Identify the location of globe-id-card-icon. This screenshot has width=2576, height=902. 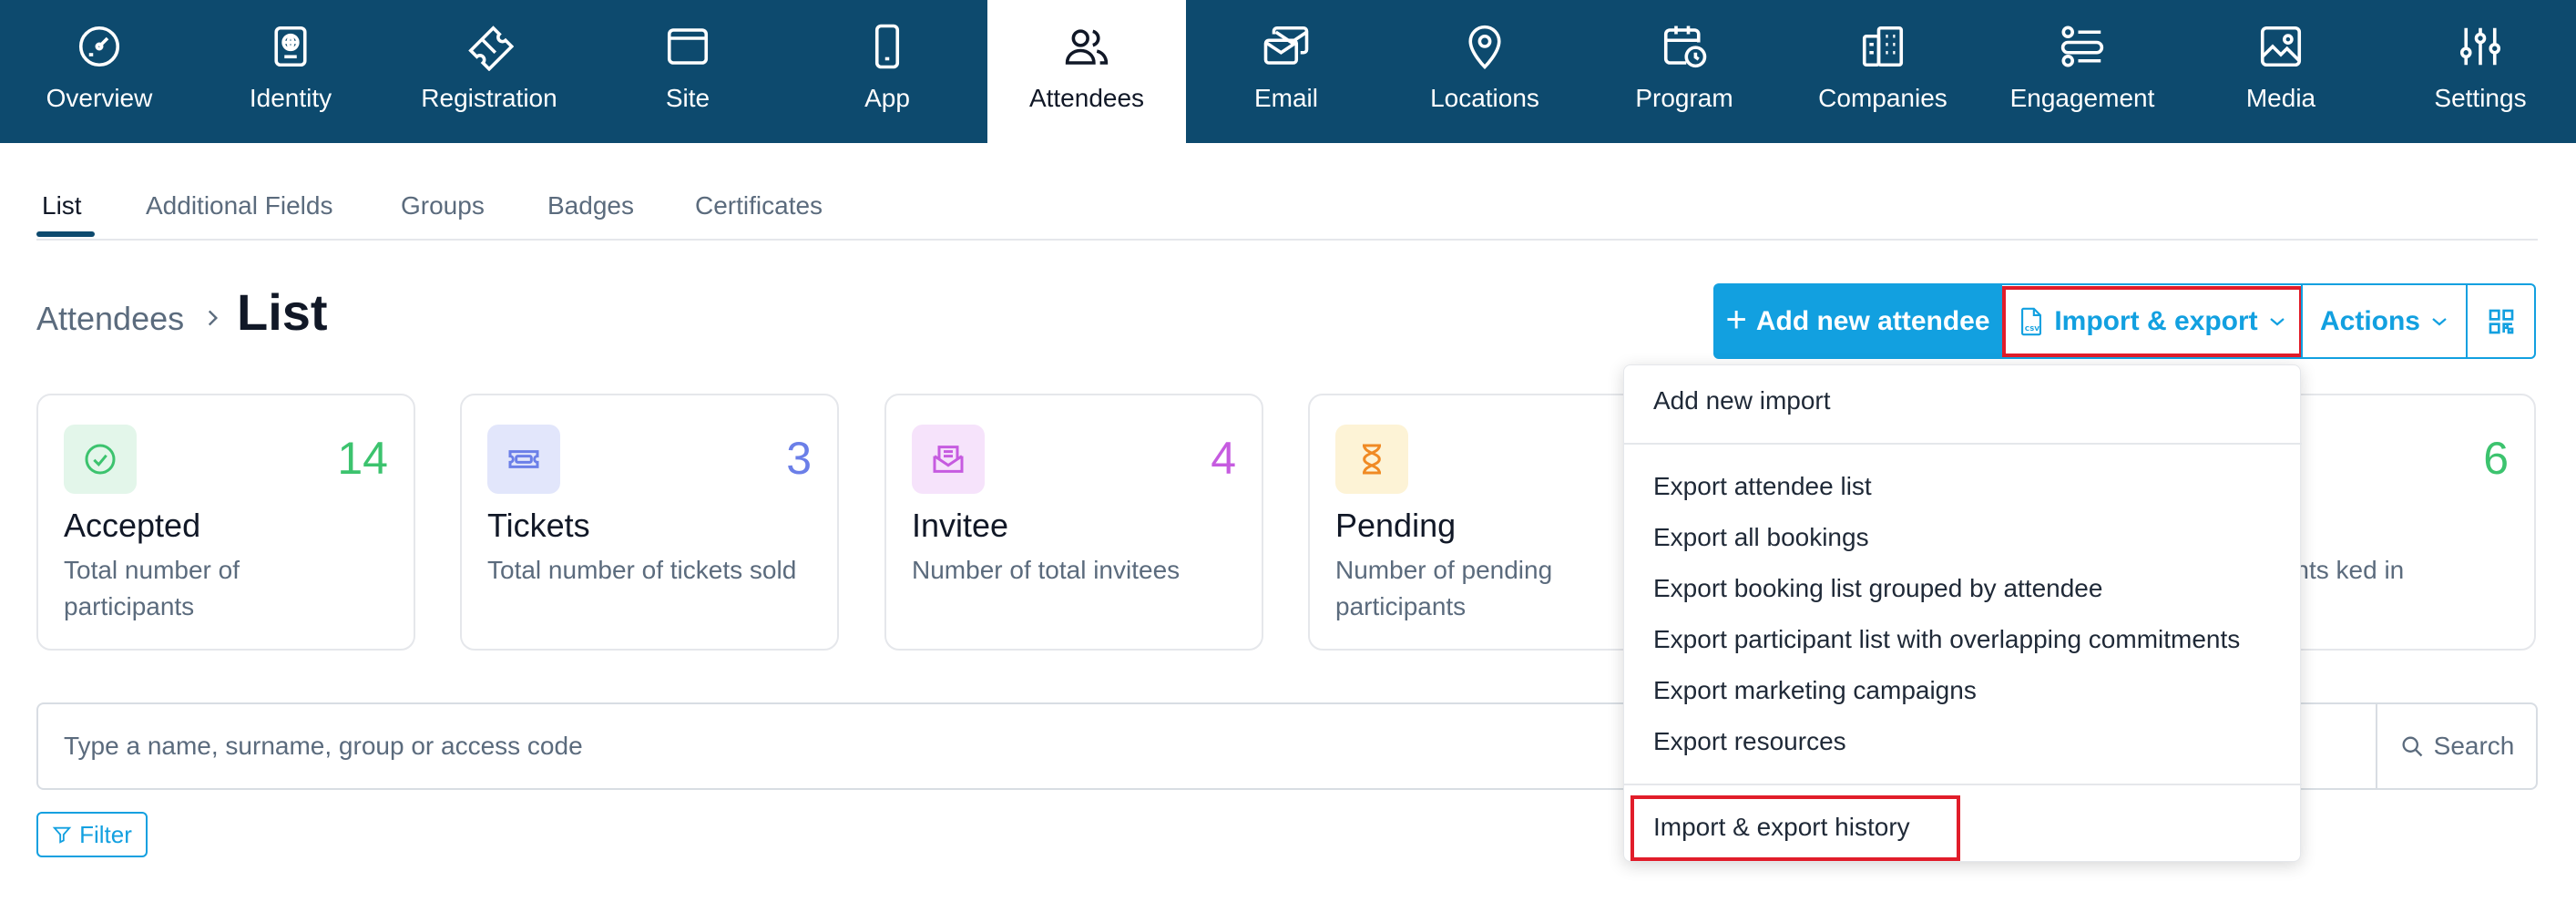
(290, 46).